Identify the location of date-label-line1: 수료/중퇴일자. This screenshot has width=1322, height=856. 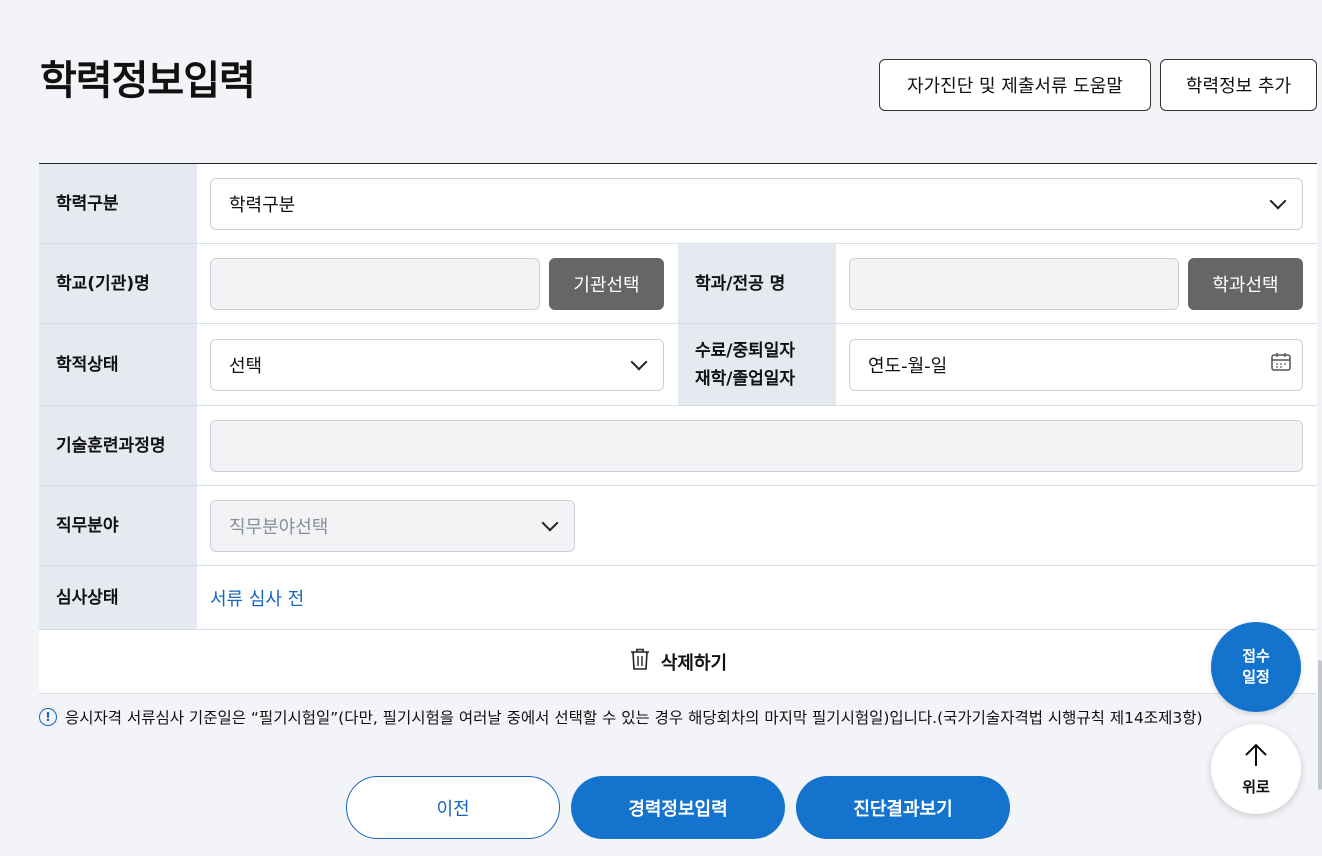
(745, 350).